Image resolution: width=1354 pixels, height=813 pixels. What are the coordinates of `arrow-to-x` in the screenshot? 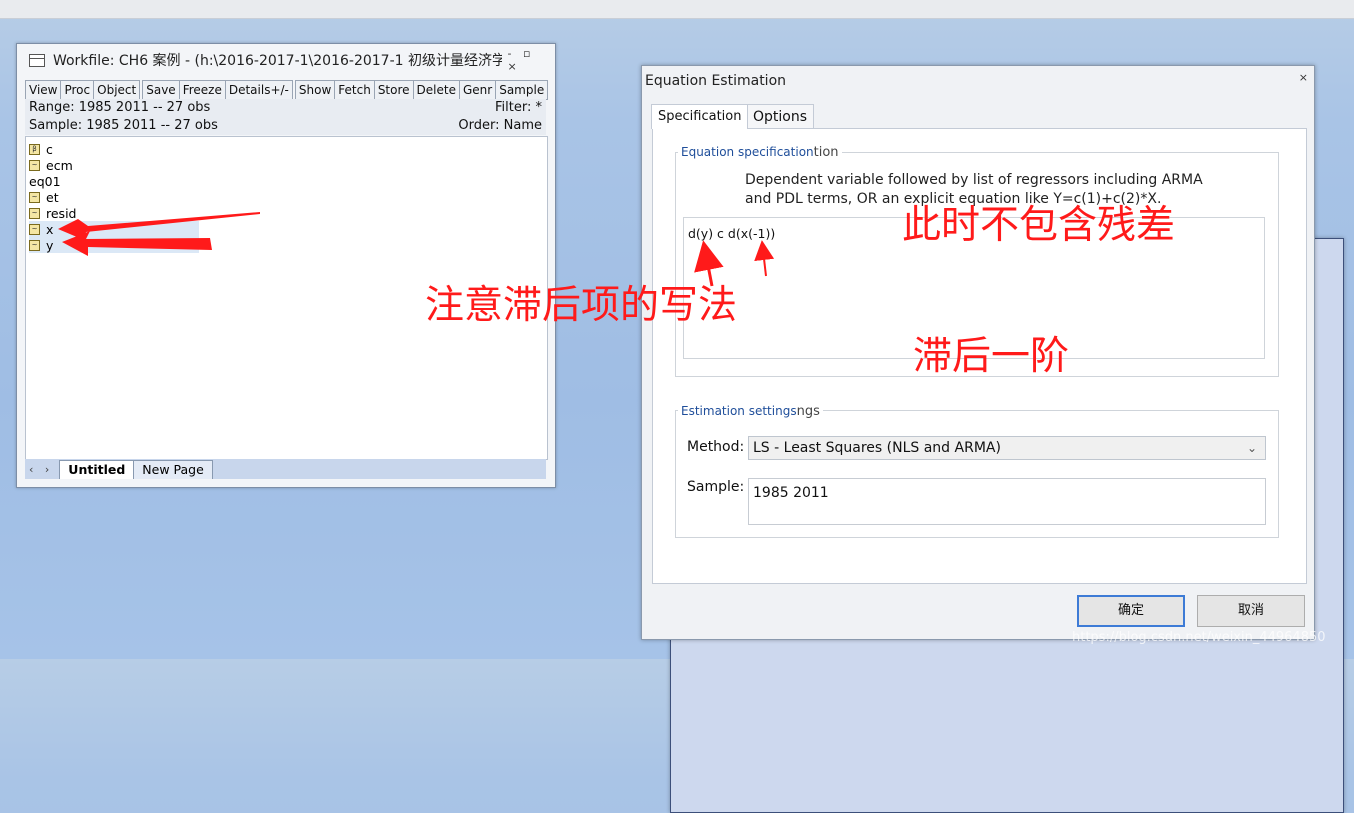 It's located at (159, 226).